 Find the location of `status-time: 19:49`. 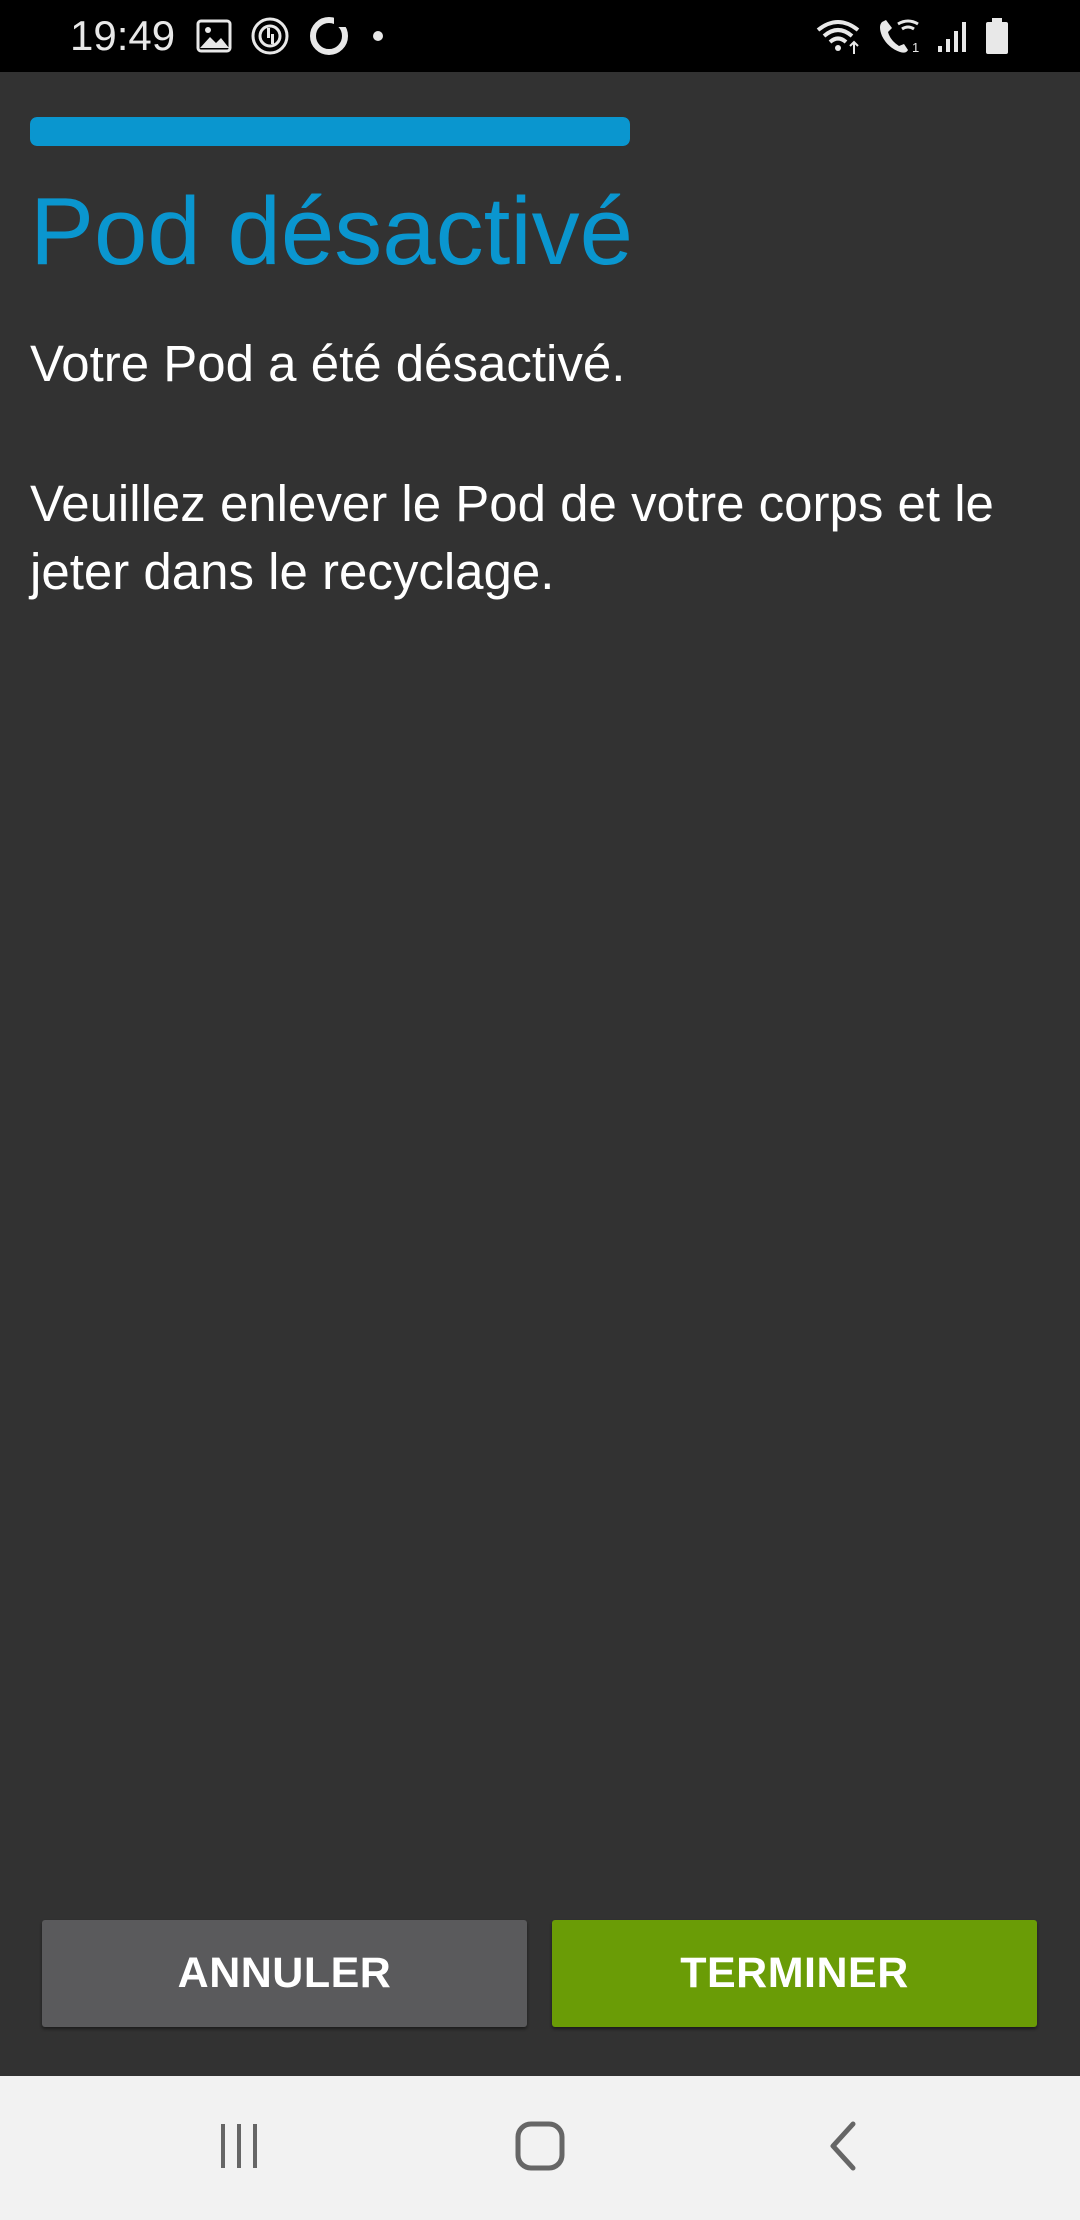

status-time: 19:49 is located at coordinates (123, 35).